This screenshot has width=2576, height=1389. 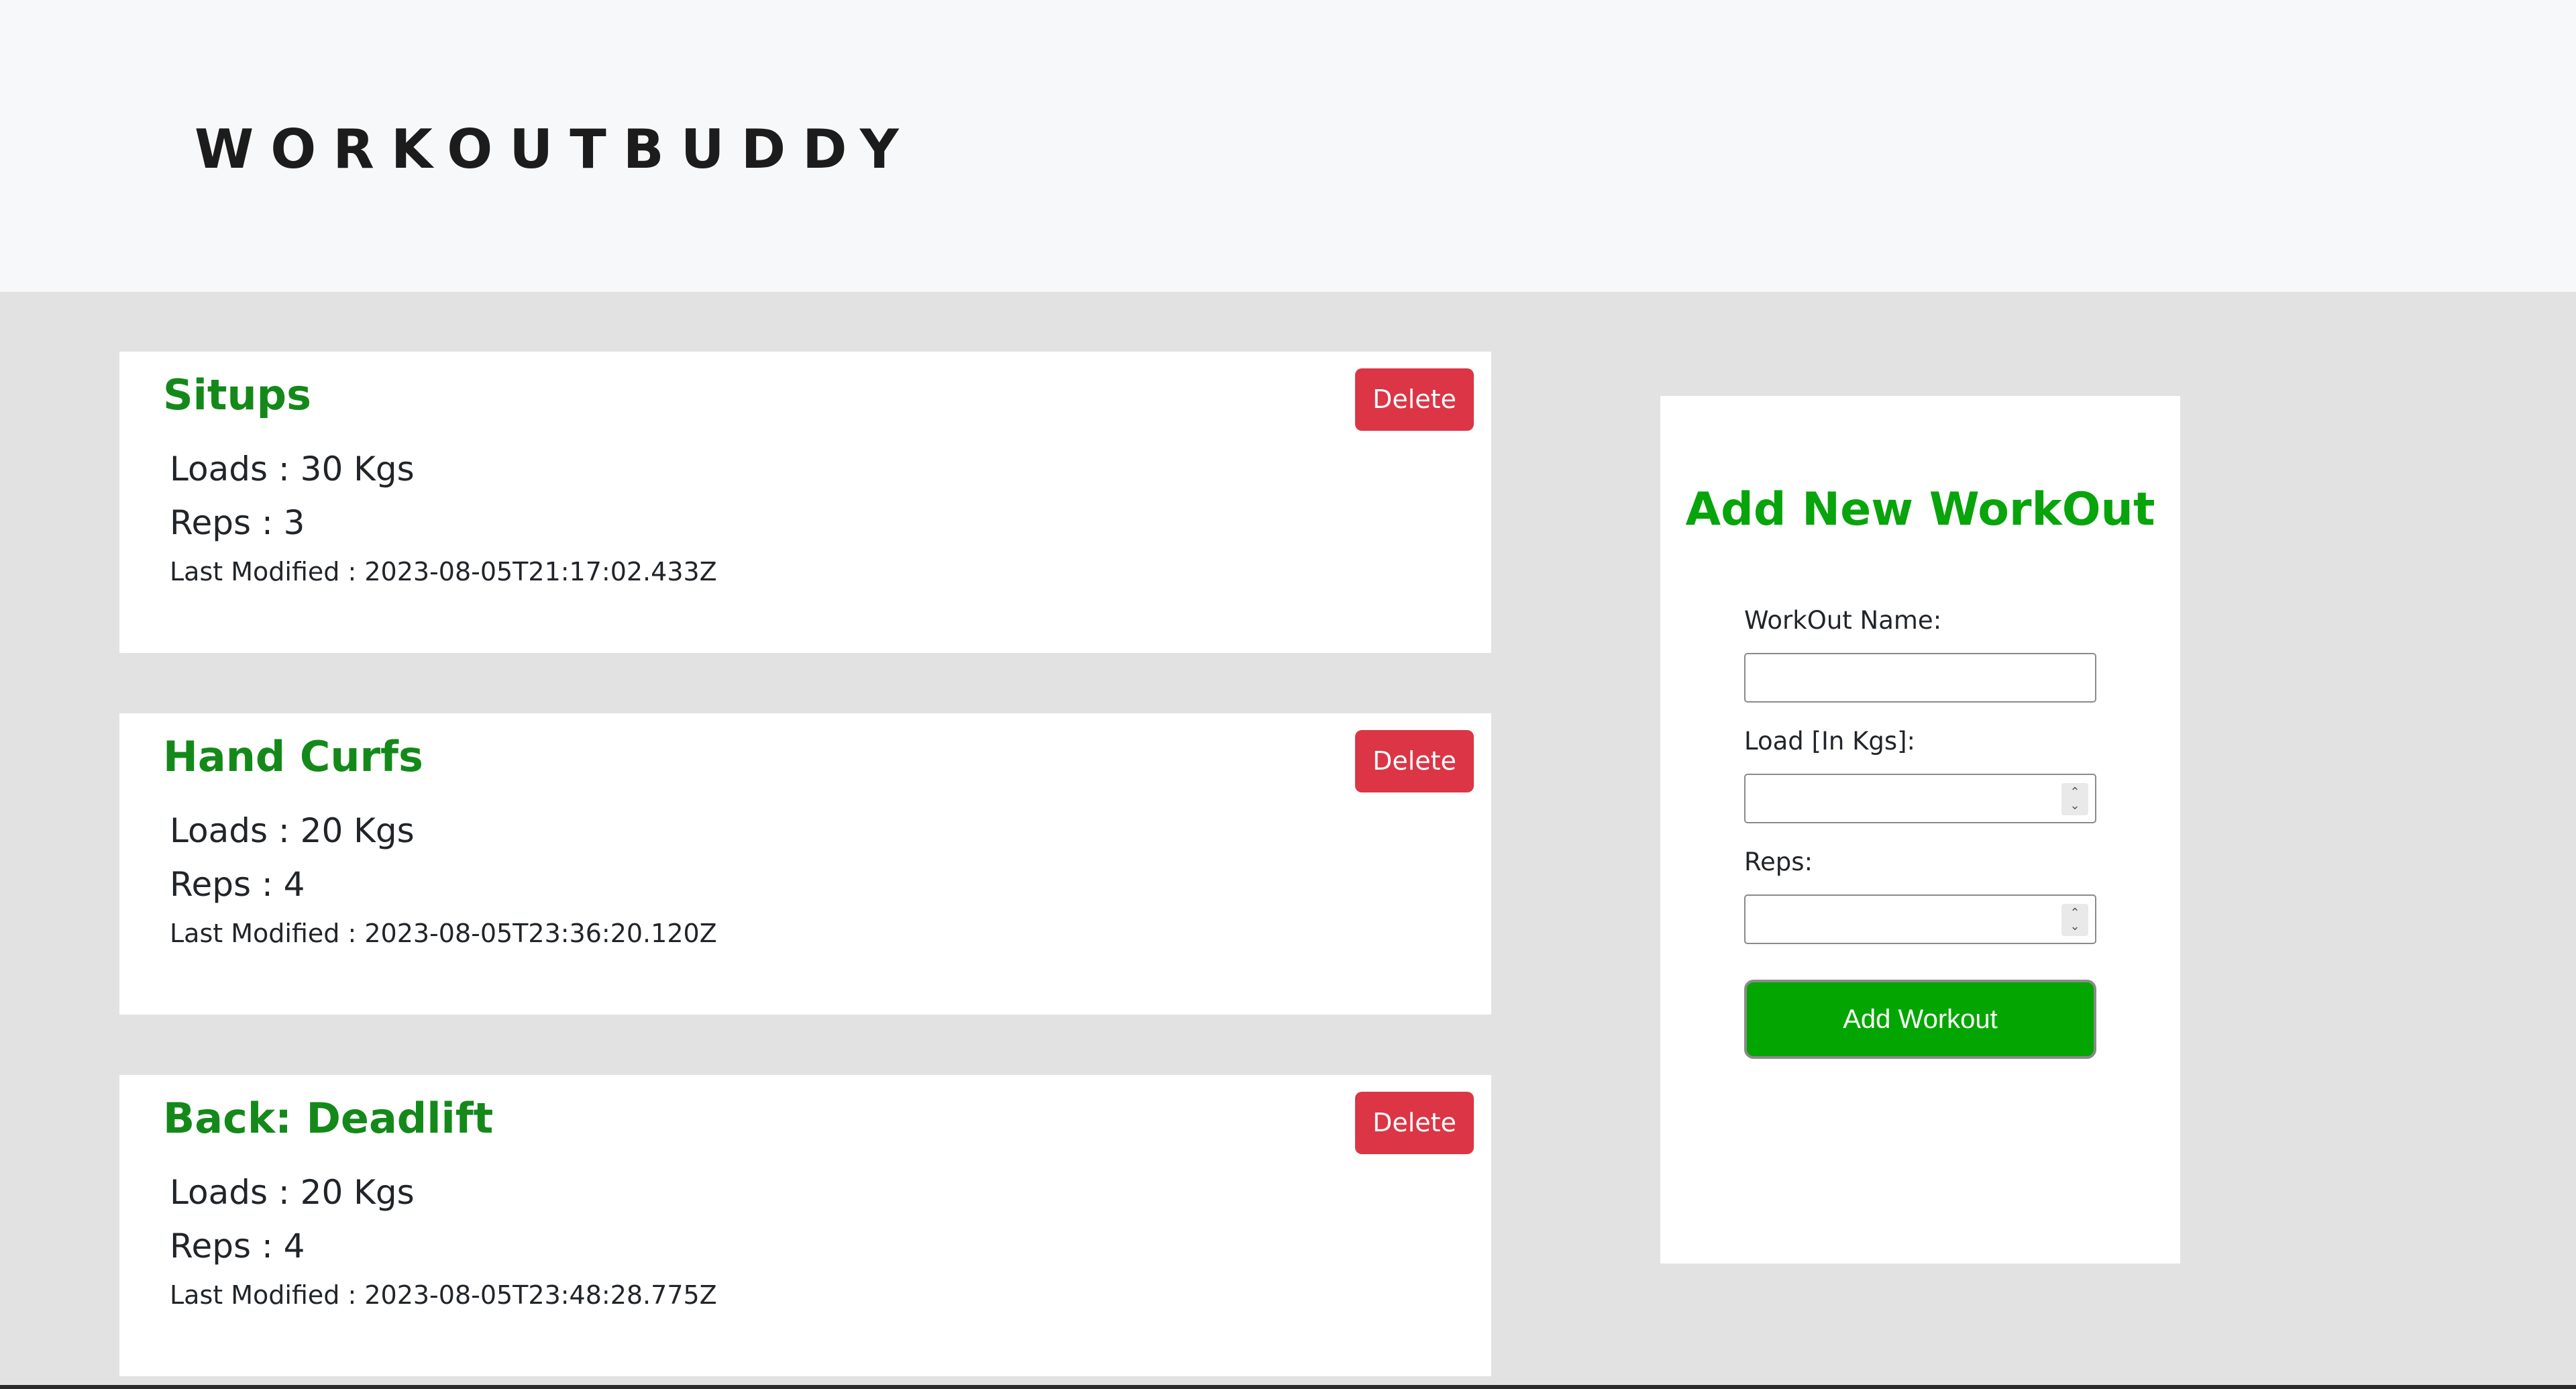 I want to click on workout-last-modified: Last Modified : 2023-08-05T21:17:02.433Z, so click(x=443, y=572).